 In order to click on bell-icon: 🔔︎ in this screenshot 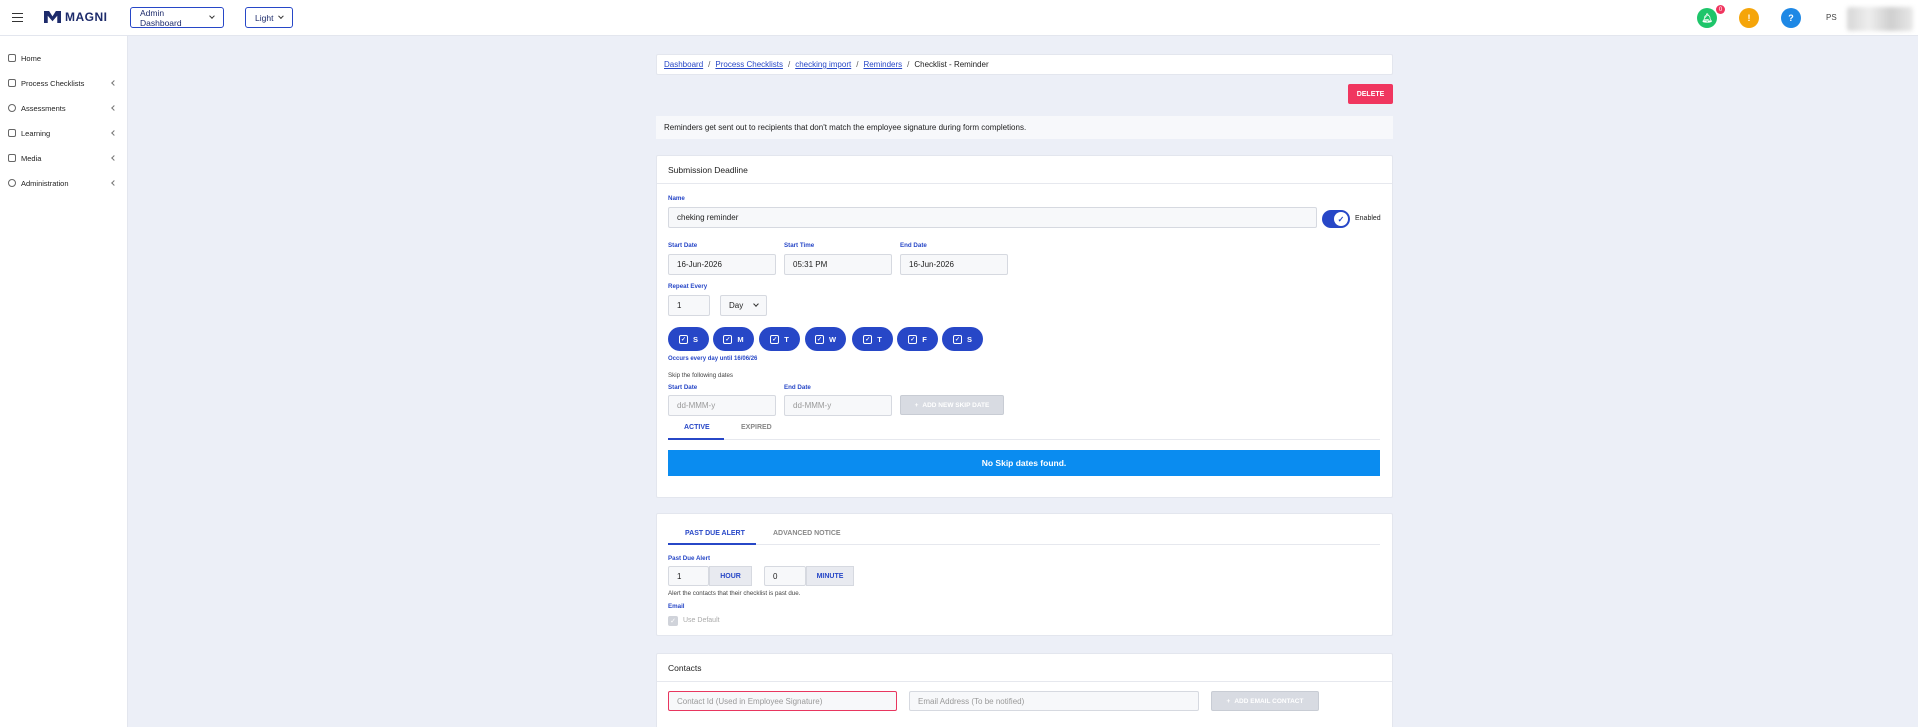, I will do `click(1707, 18)`.